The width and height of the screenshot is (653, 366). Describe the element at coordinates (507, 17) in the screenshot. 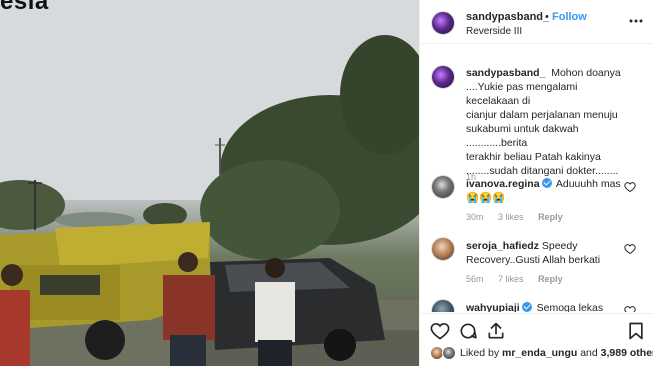

I see `author-username: sandypasband_` at that location.